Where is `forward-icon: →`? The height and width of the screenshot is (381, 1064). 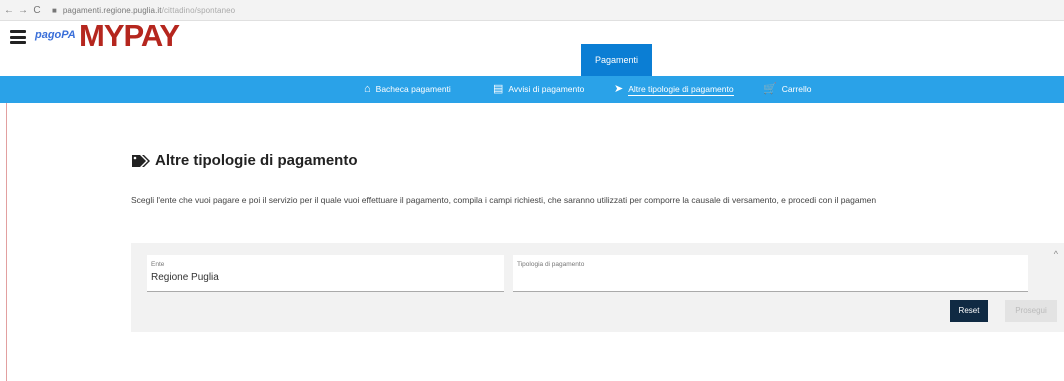 forward-icon: → is located at coordinates (23, 10).